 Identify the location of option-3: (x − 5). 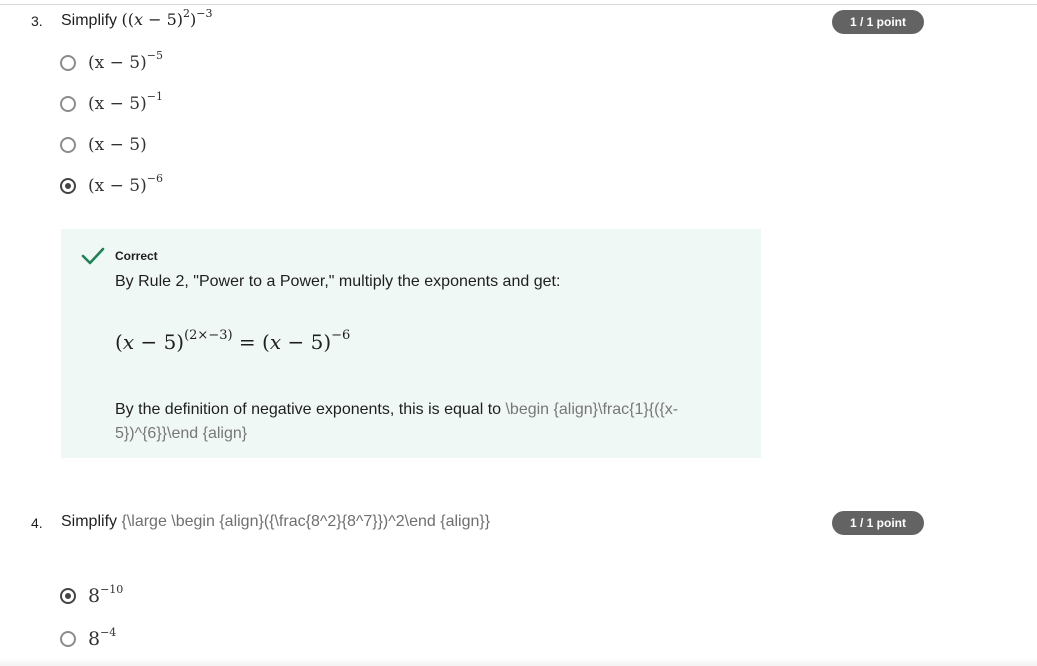
(103, 145).